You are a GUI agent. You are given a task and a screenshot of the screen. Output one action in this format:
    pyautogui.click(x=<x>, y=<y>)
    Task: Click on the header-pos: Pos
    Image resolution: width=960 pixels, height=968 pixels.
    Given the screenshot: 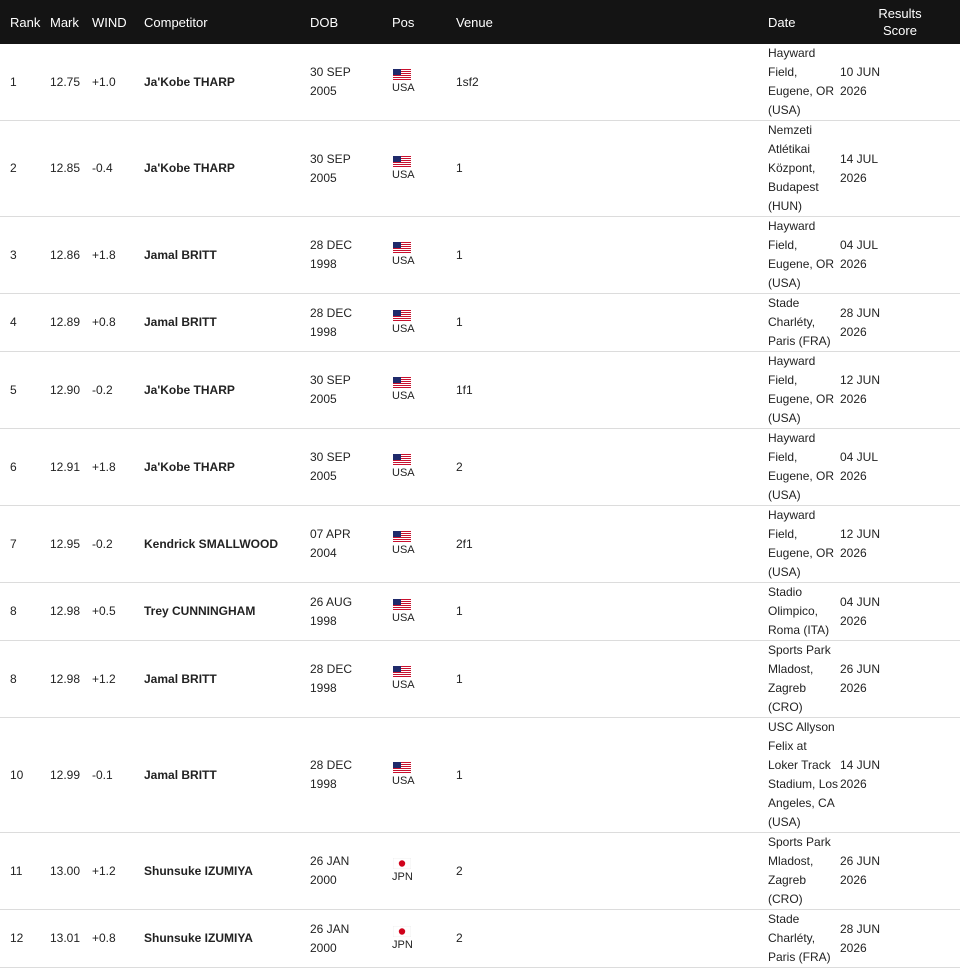 What is the action you would take?
    pyautogui.click(x=424, y=22)
    